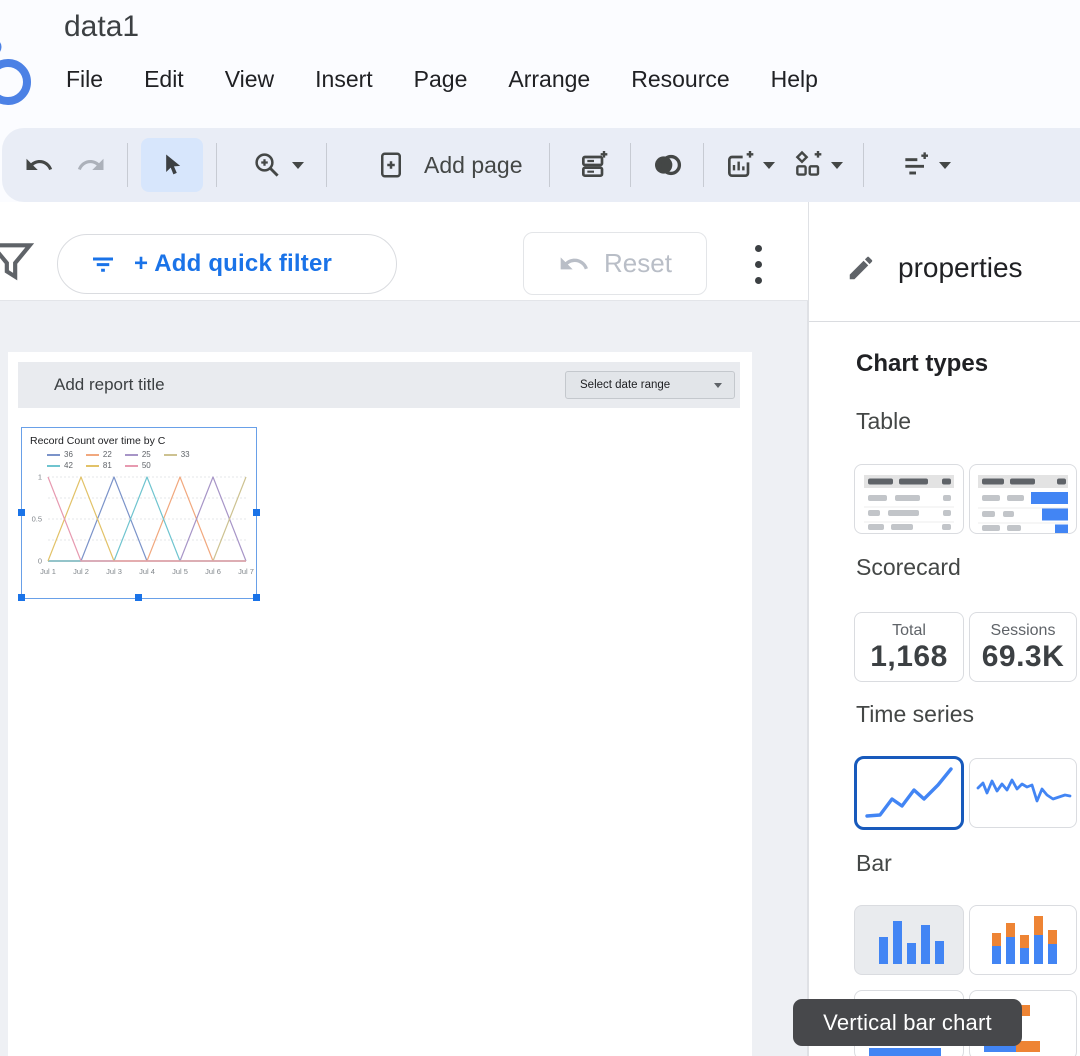 This screenshot has width=1080, height=1056. What do you see at coordinates (137, 454) in the screenshot?
I see `legend-item: 25` at bounding box center [137, 454].